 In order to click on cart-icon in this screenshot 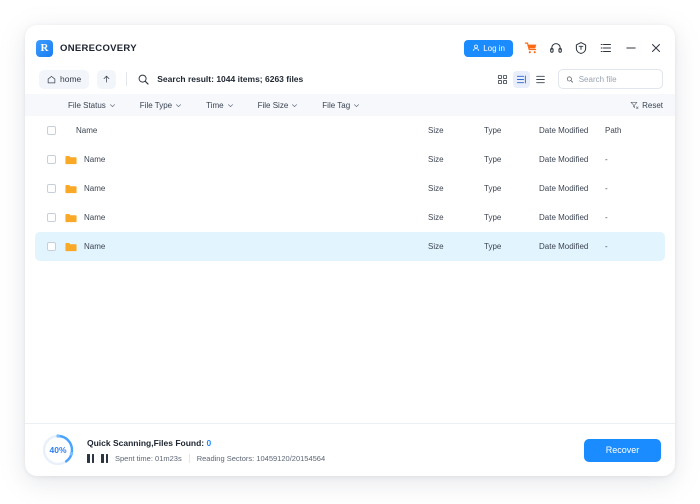, I will do `click(531, 48)`.